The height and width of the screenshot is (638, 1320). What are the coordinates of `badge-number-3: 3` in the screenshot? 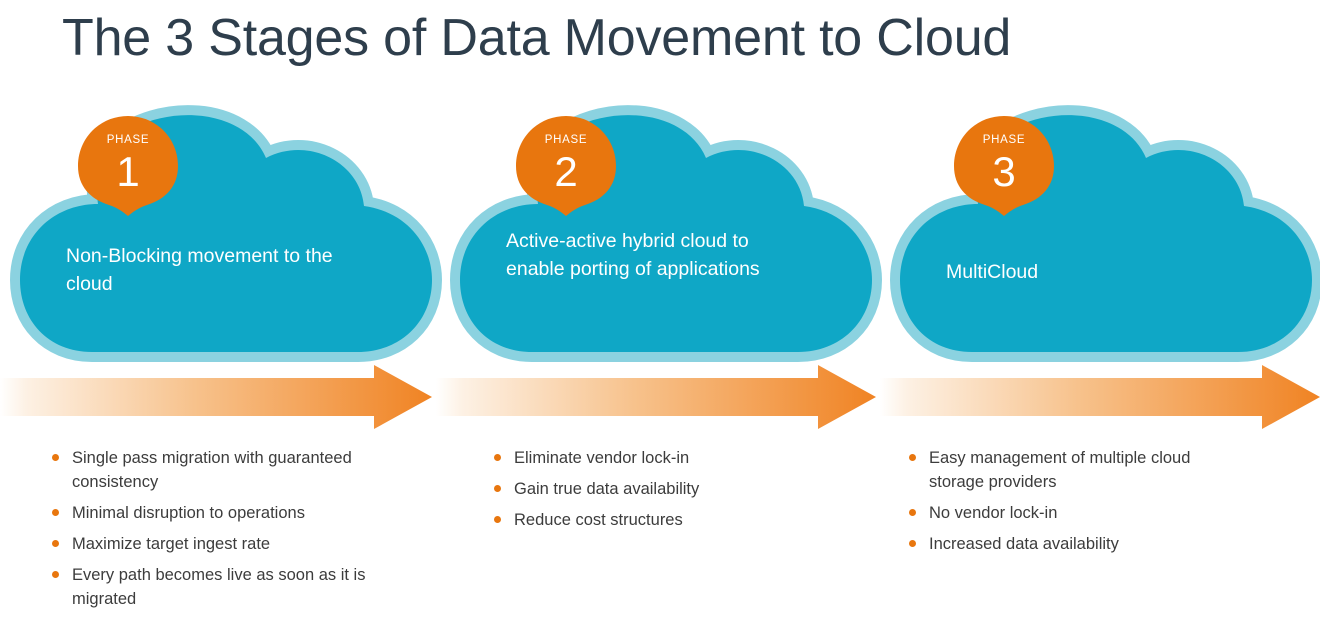 It's located at (1004, 171).